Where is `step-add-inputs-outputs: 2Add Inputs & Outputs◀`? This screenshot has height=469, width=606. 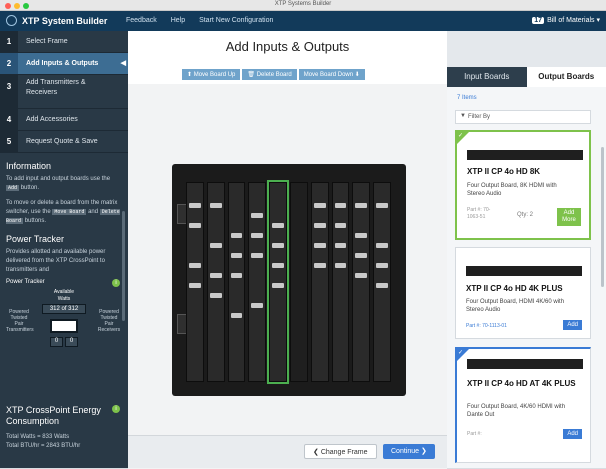
step-add-inputs-outputs: 2Add Inputs & Outputs◀ is located at coordinates (64, 64).